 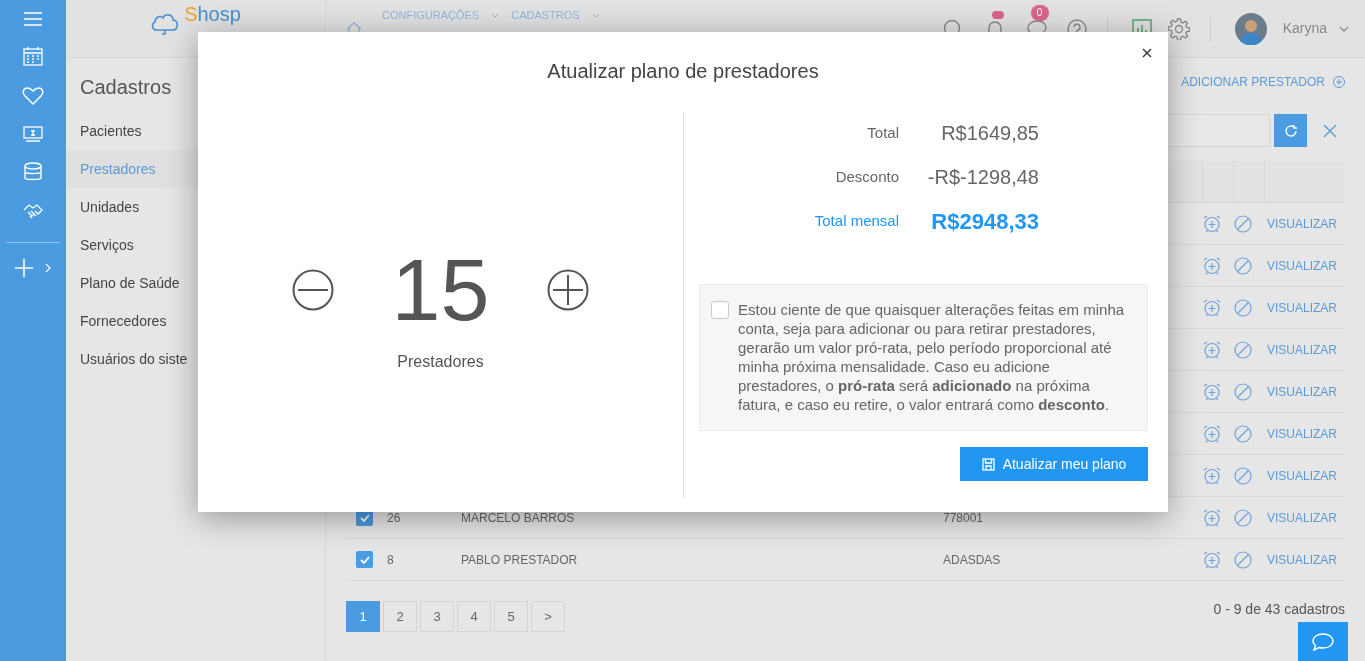 What do you see at coordinates (363, 616) in the screenshot?
I see `page-button: 1` at bounding box center [363, 616].